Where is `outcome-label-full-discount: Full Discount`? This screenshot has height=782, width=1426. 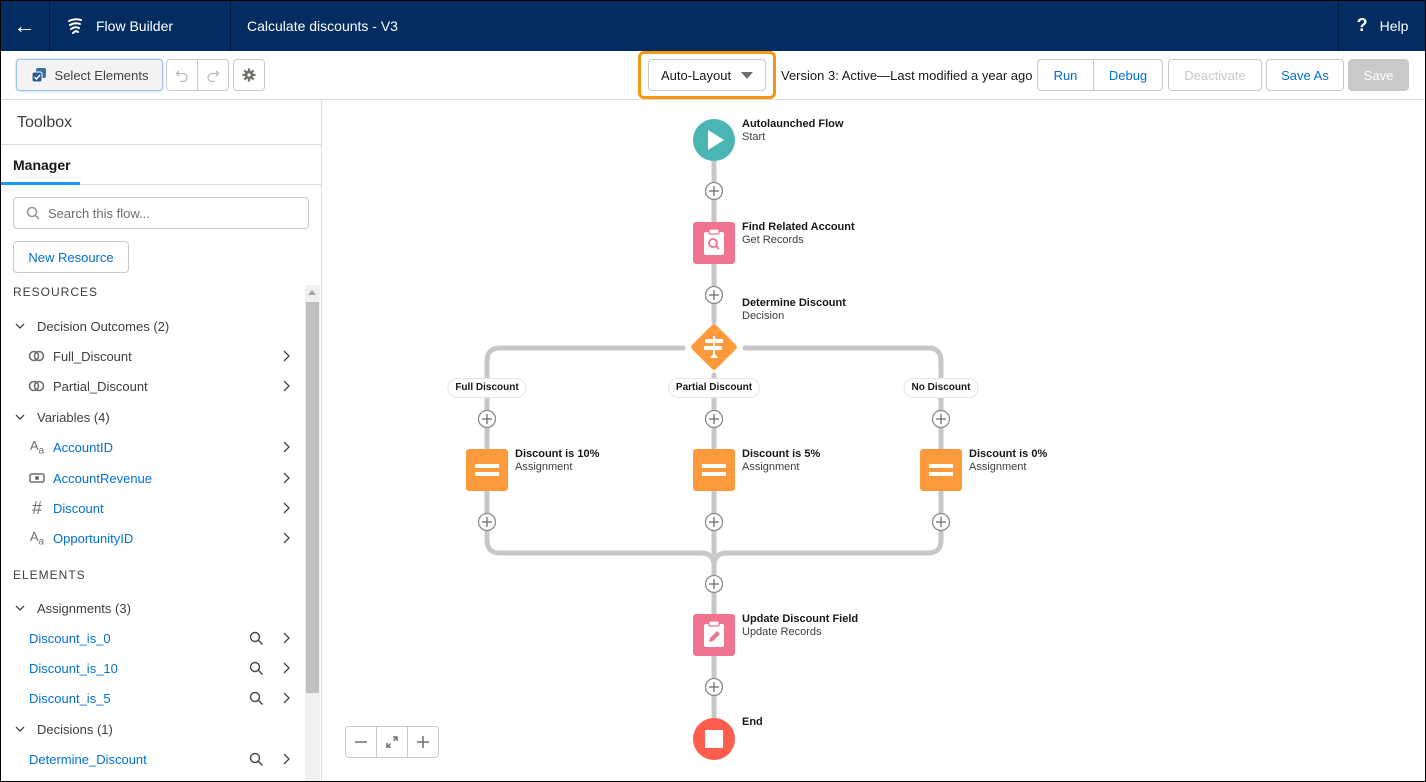
outcome-label-full-discount: Full Discount is located at coordinates (487, 388).